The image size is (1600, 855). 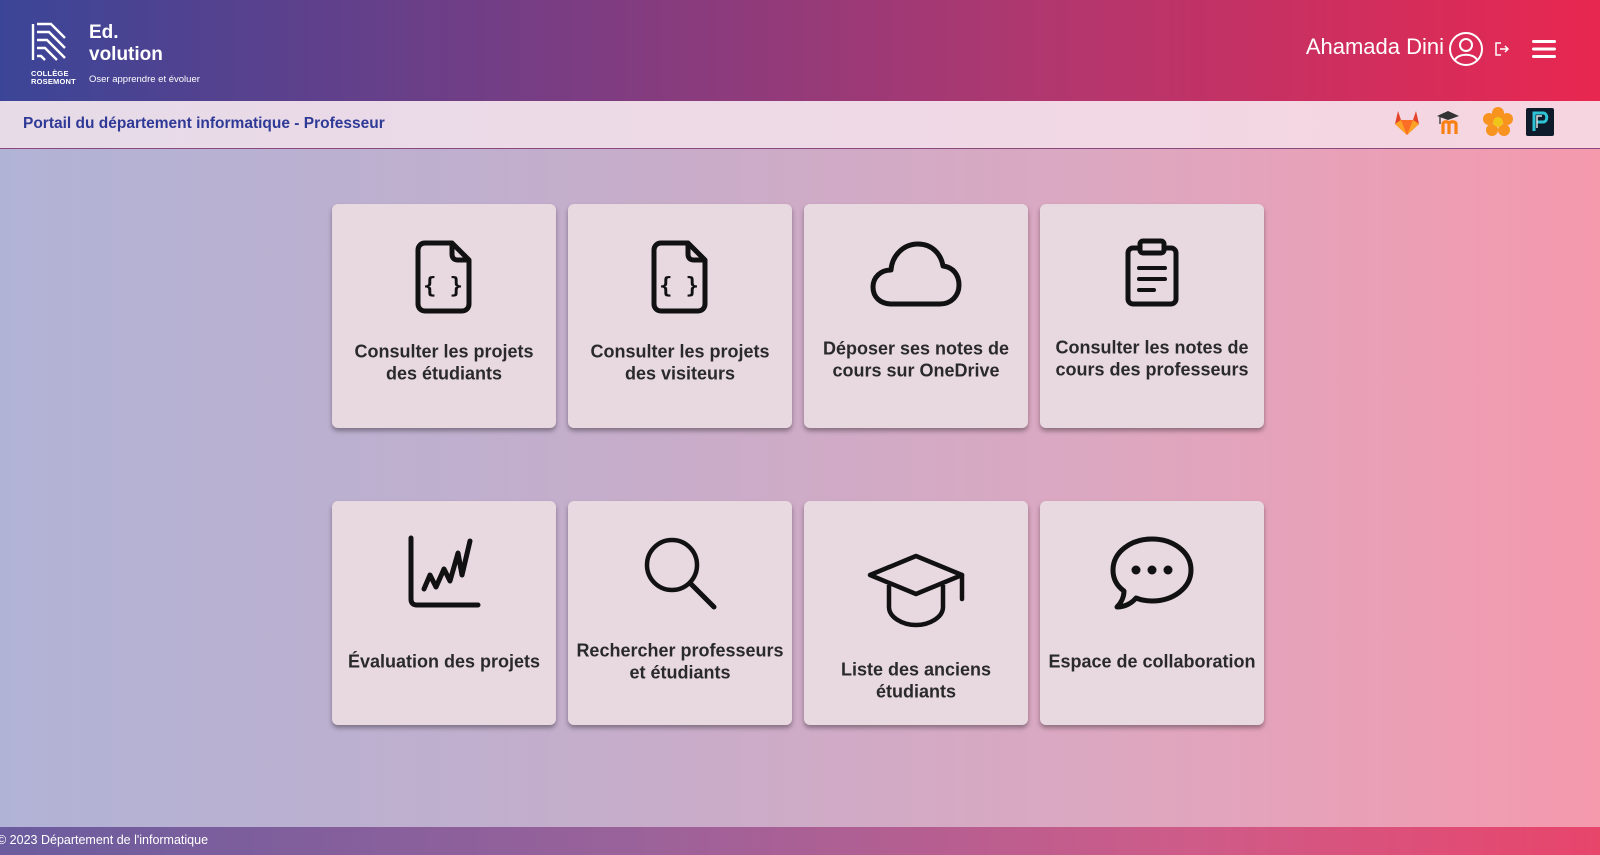 What do you see at coordinates (48, 41) in the screenshot?
I see `rosemont-logo-mark-icon` at bounding box center [48, 41].